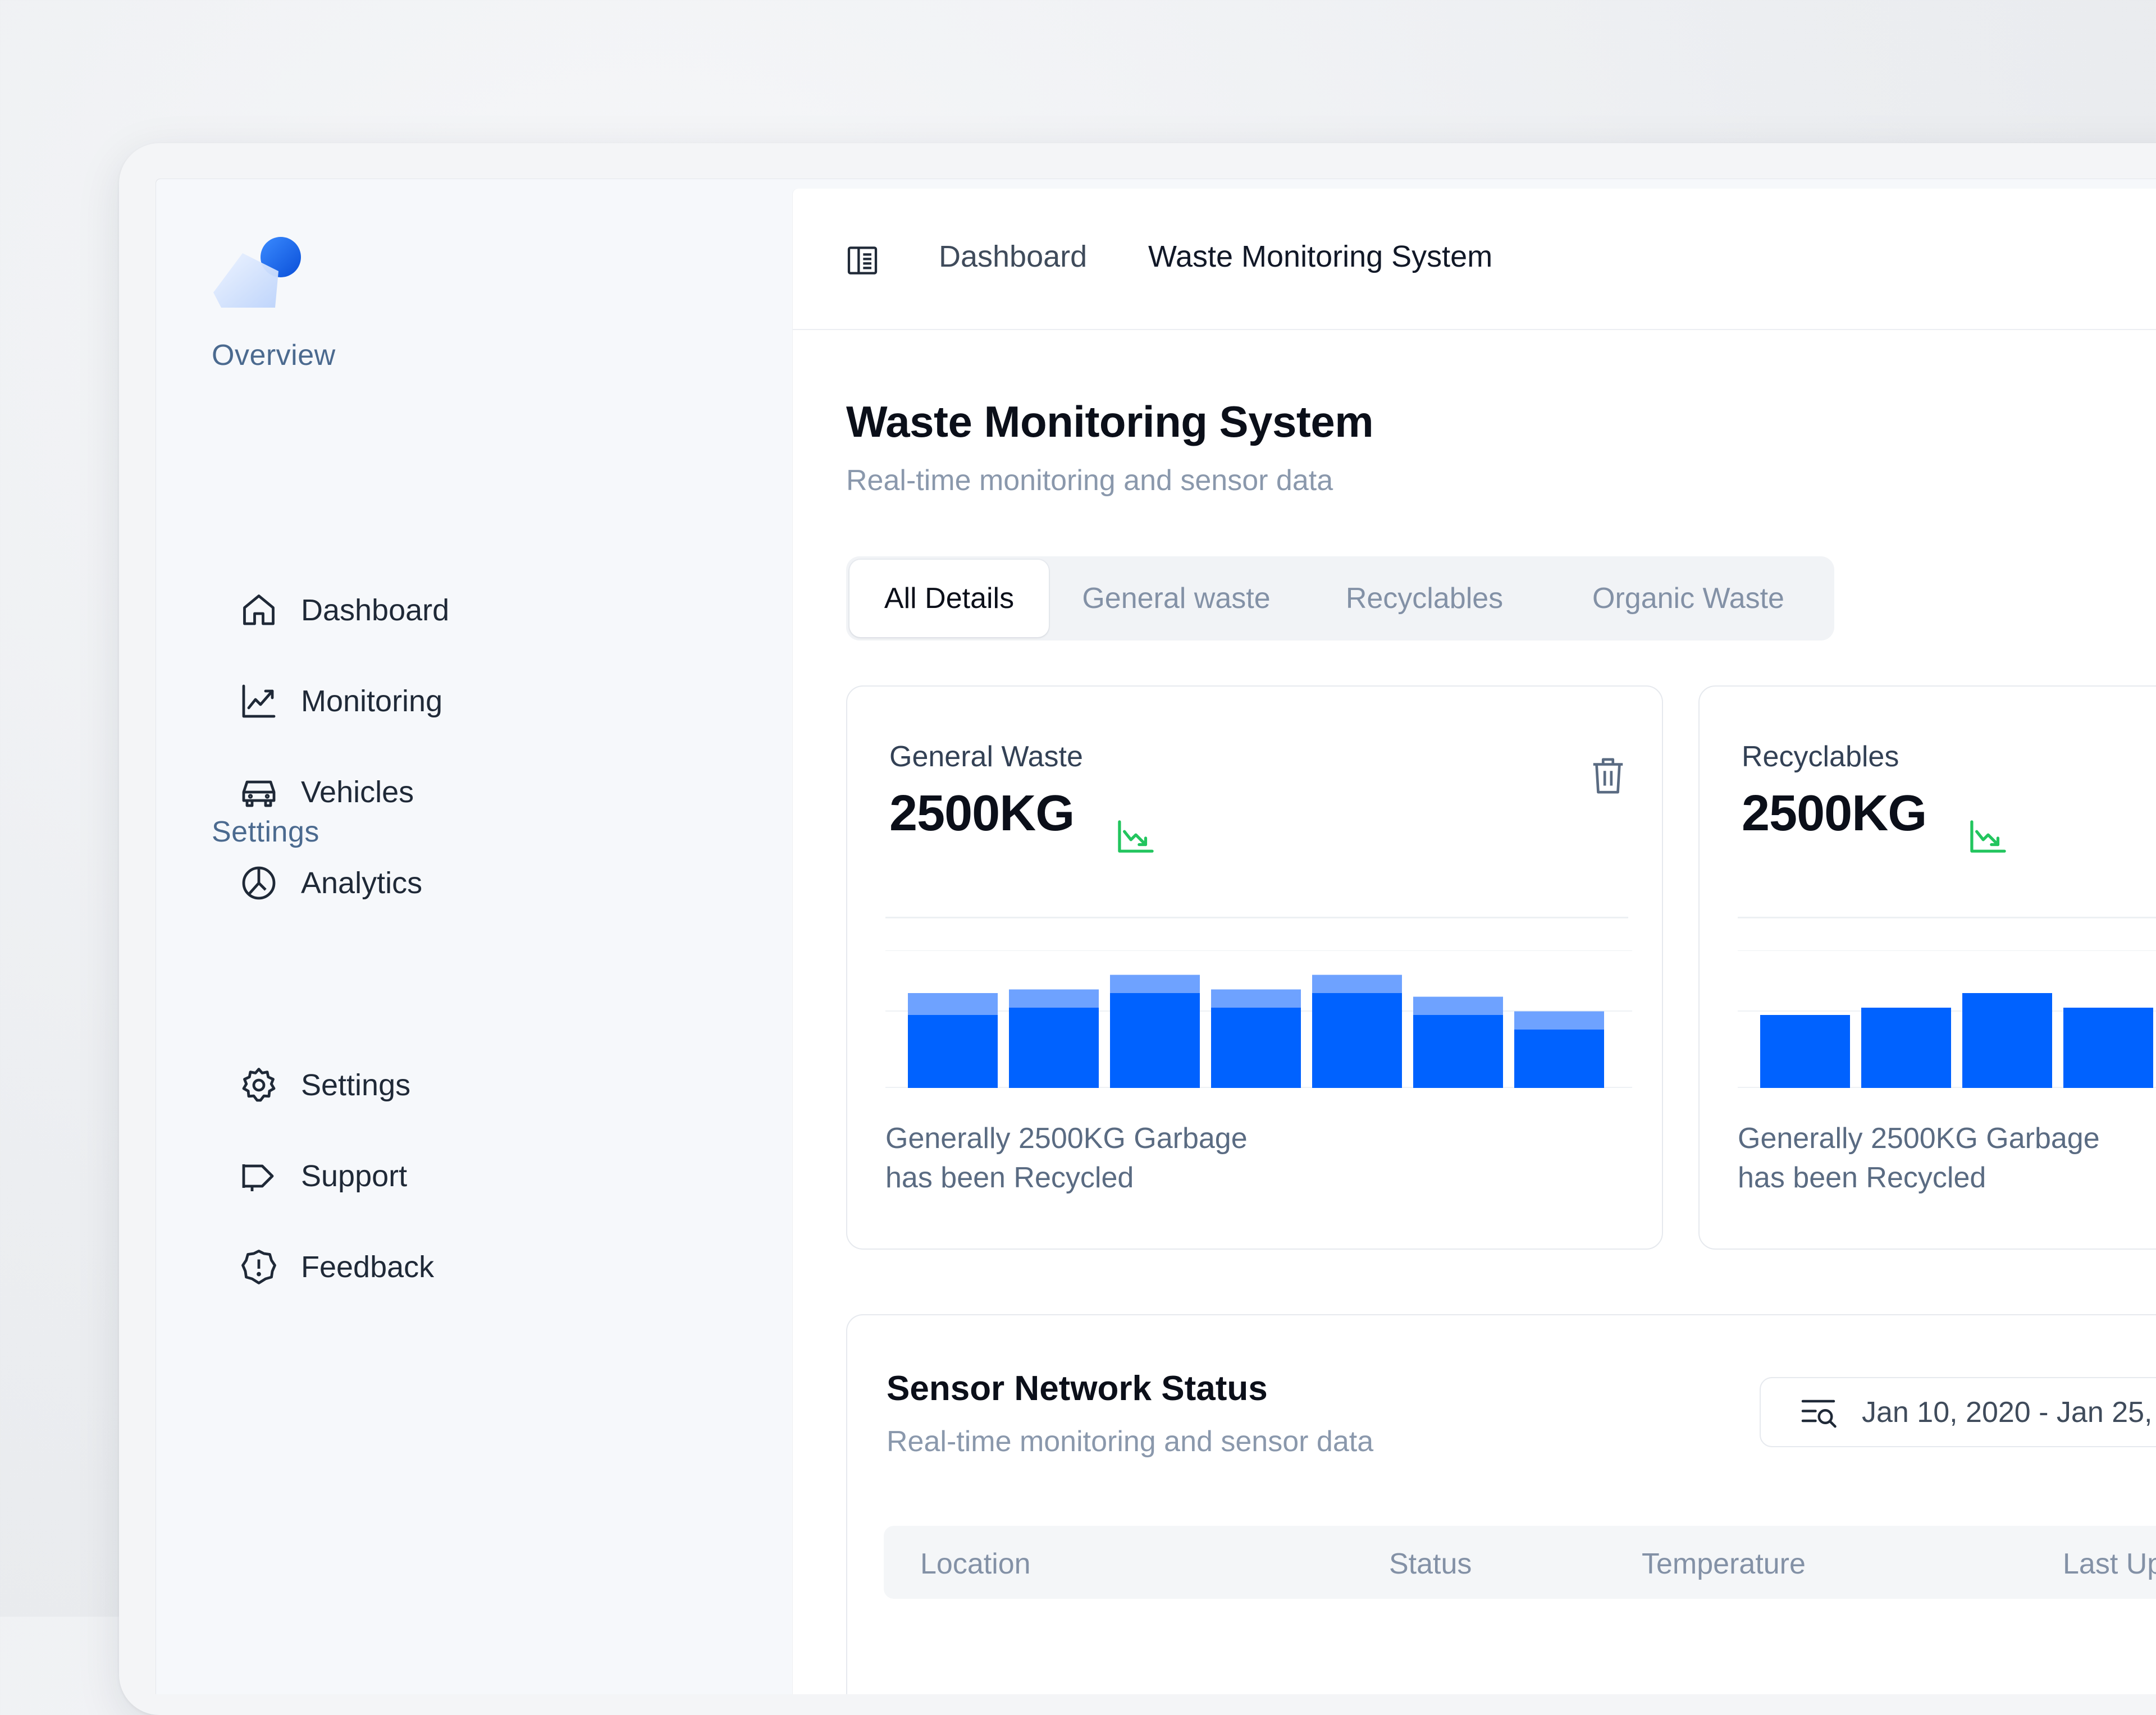 Image resolution: width=2156 pixels, height=1715 pixels. Describe the element at coordinates (357, 792) in the screenshot. I see `sidebar-item-label: Vehicles` at that location.